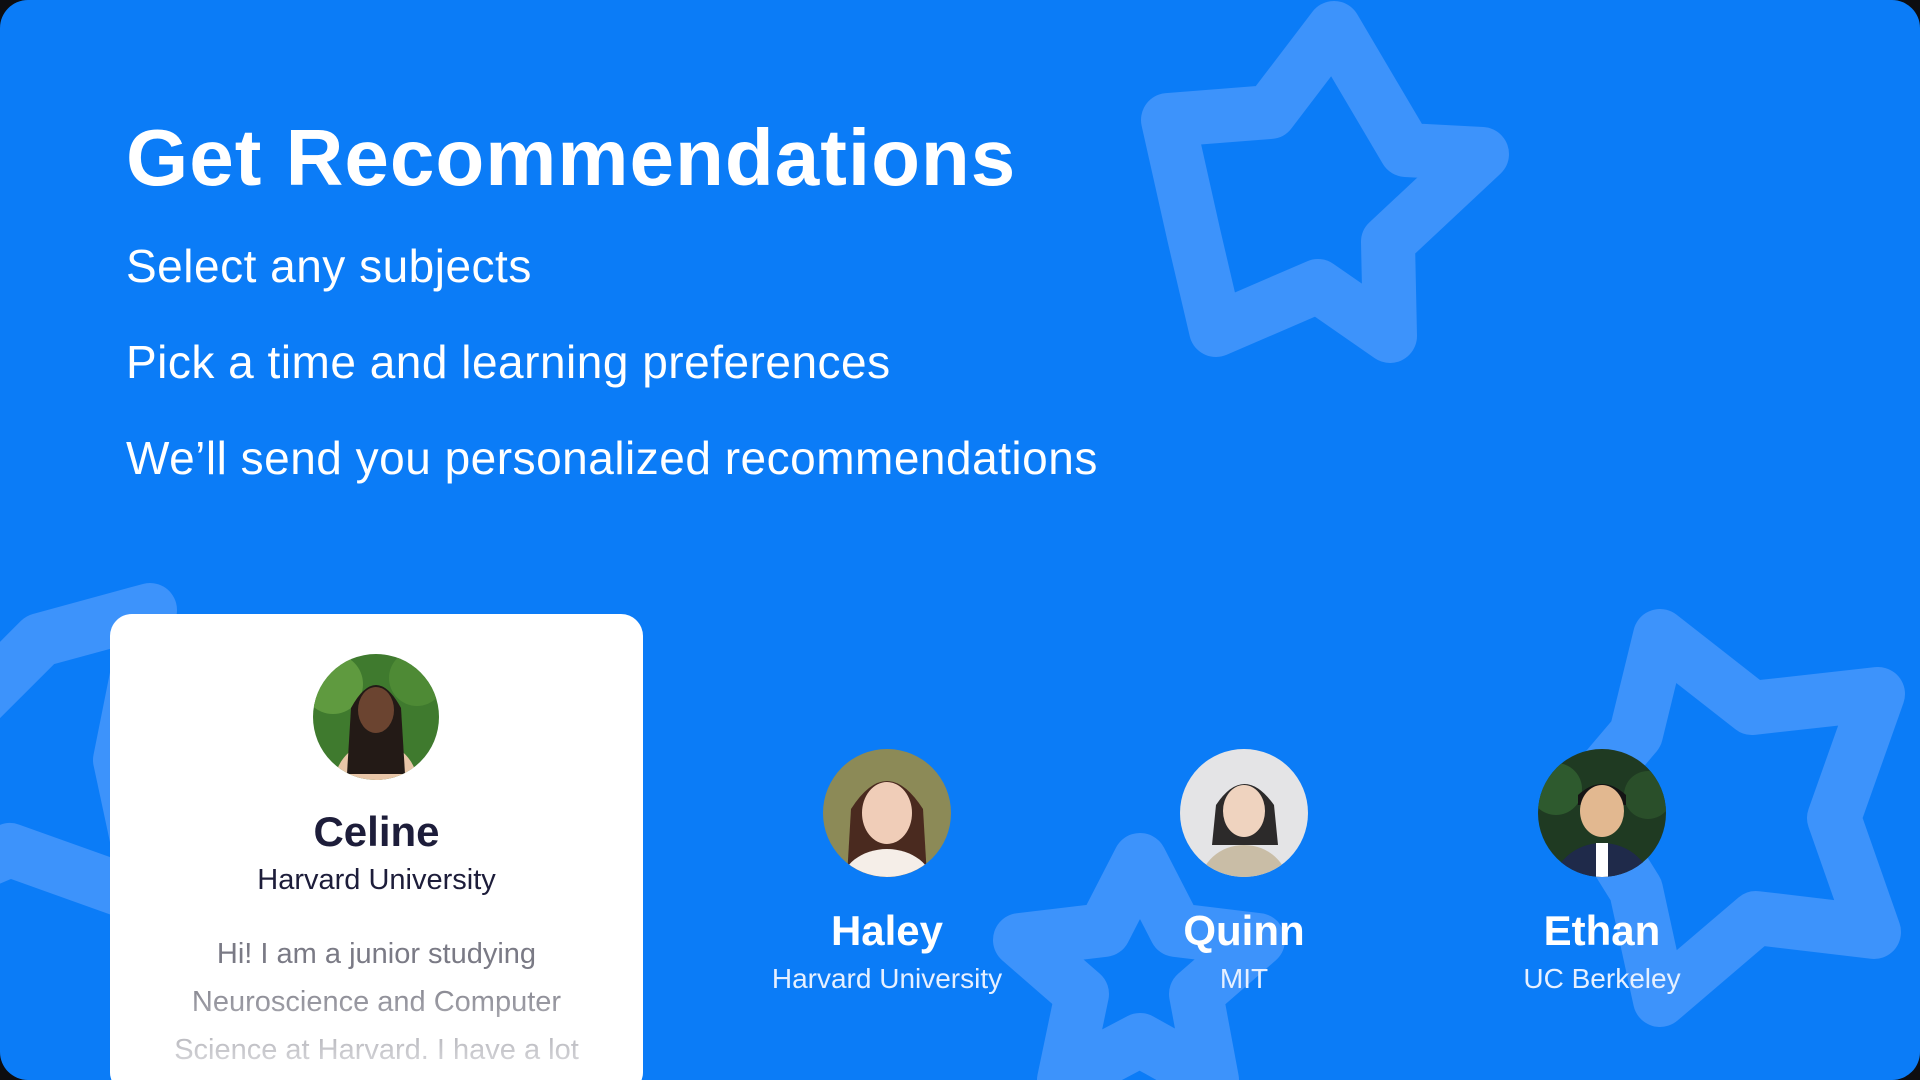  What do you see at coordinates (508, 362) in the screenshot?
I see `step-item: Pick a time and learning preferences` at bounding box center [508, 362].